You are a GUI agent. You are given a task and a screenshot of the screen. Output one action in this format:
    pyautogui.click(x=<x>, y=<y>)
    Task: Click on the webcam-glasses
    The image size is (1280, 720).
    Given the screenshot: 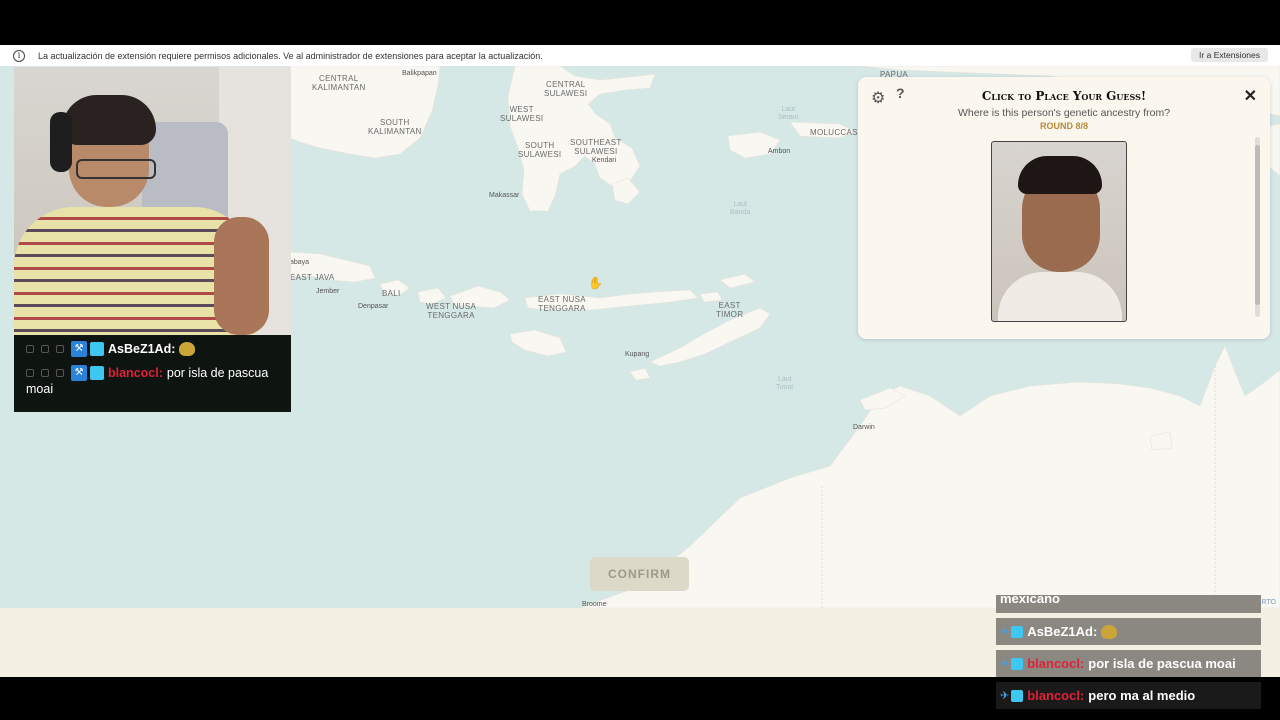 What is the action you would take?
    pyautogui.click(x=116, y=169)
    